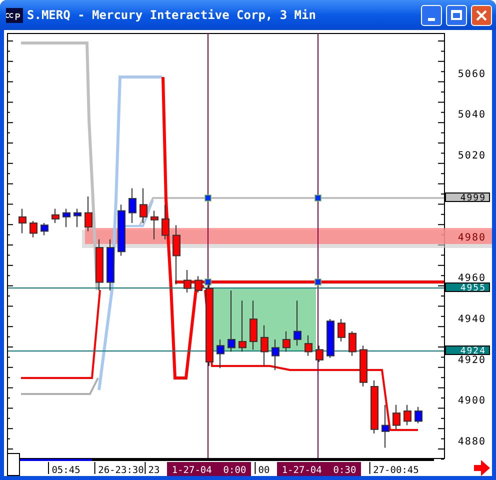 The height and width of the screenshot is (480, 496). I want to click on time-label: 1-27-04 0:00, so click(209, 469).